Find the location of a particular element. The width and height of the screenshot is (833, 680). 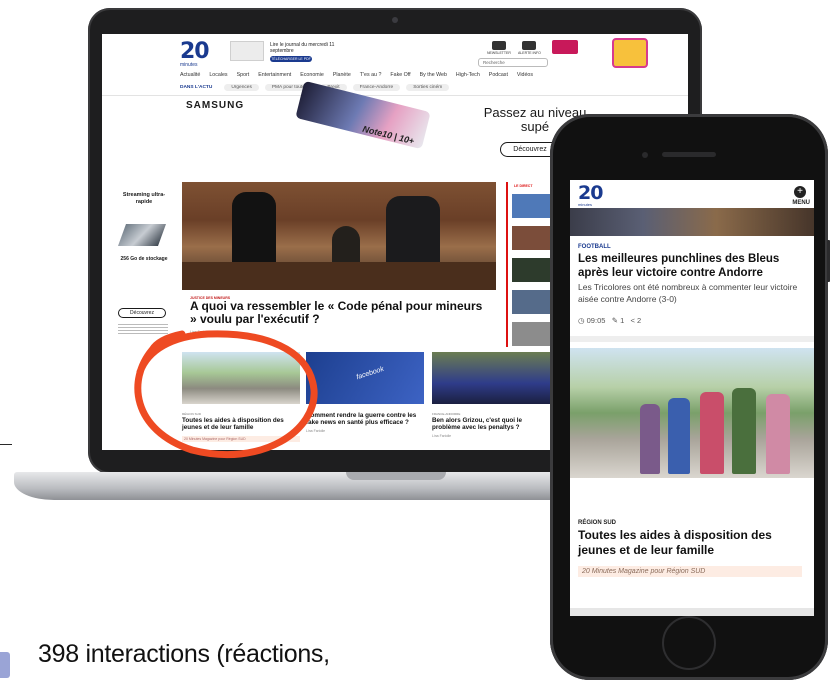

subnav-label: DANS L'ACTU is located at coordinates (196, 87).